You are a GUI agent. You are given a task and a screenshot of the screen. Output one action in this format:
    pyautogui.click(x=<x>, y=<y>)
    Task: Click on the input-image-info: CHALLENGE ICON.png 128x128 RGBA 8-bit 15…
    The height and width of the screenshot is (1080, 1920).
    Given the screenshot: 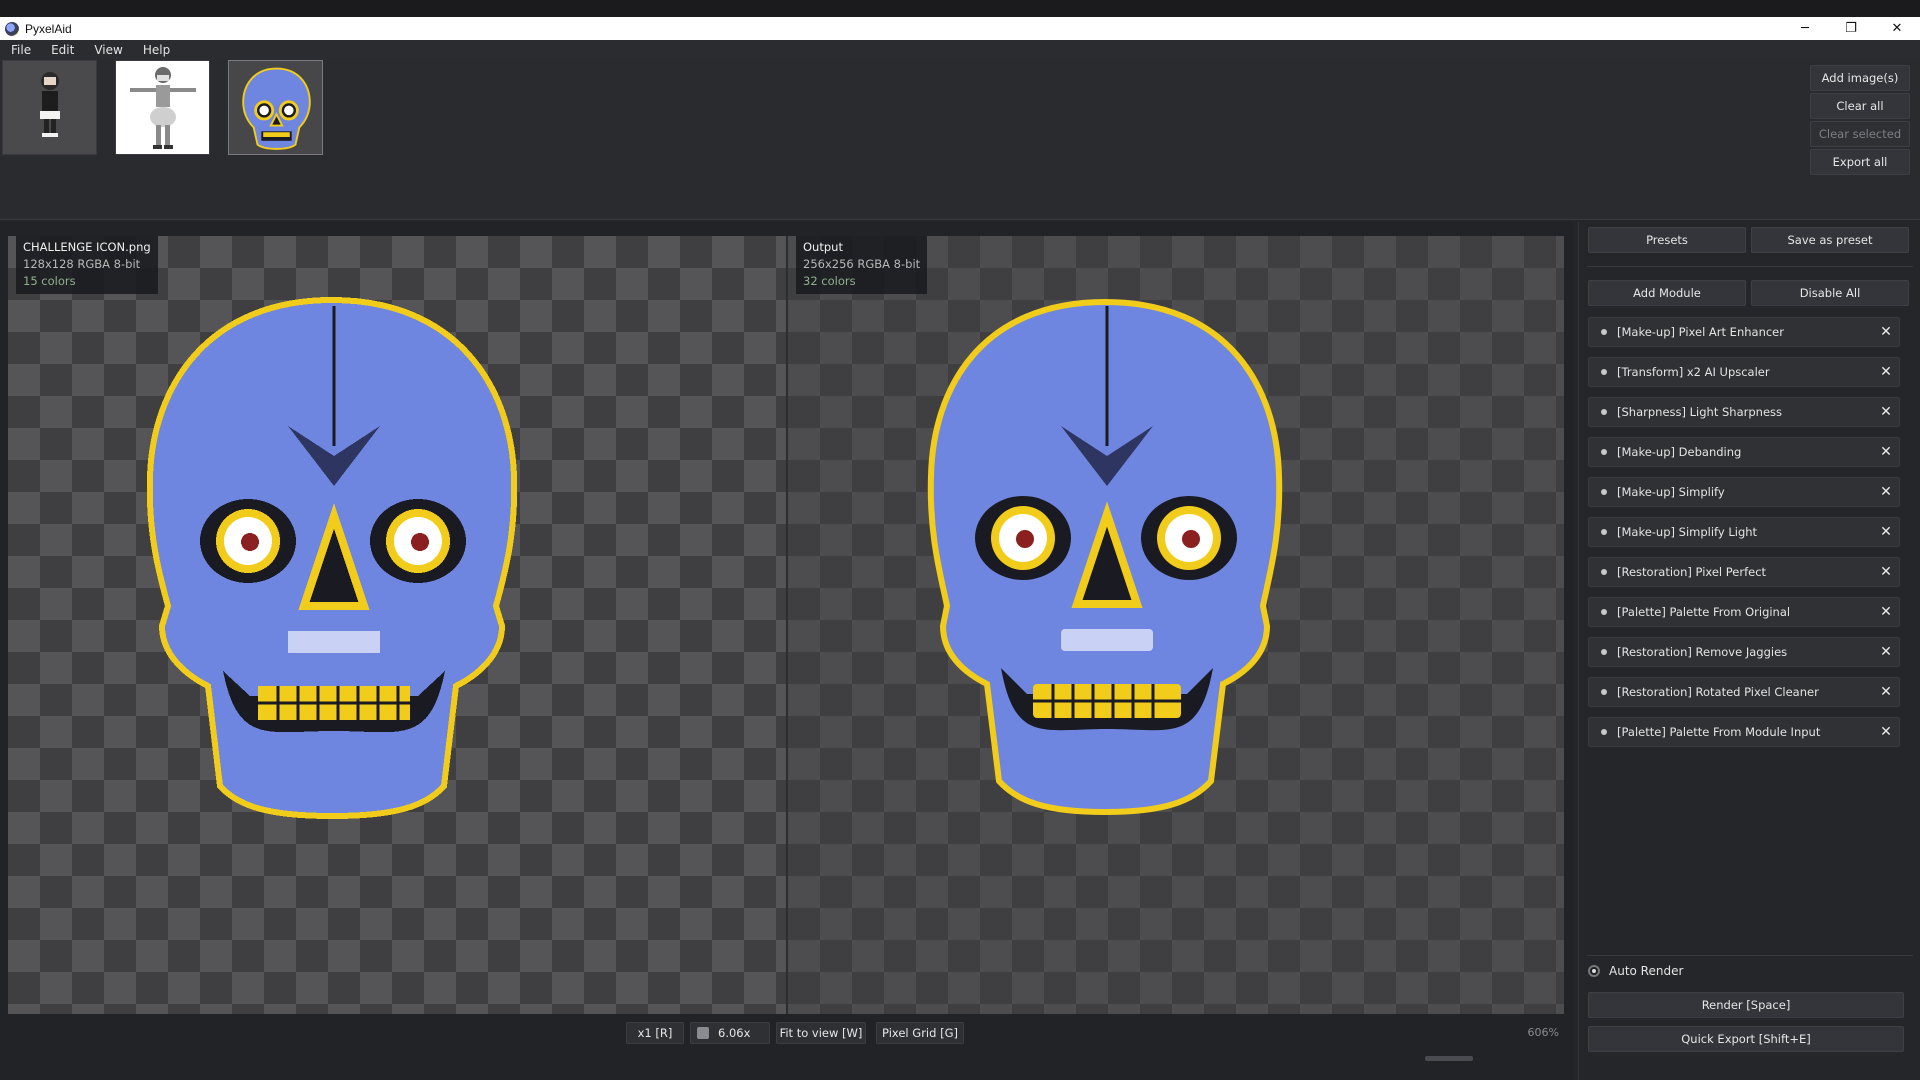 What is the action you would take?
    pyautogui.click(x=87, y=265)
    